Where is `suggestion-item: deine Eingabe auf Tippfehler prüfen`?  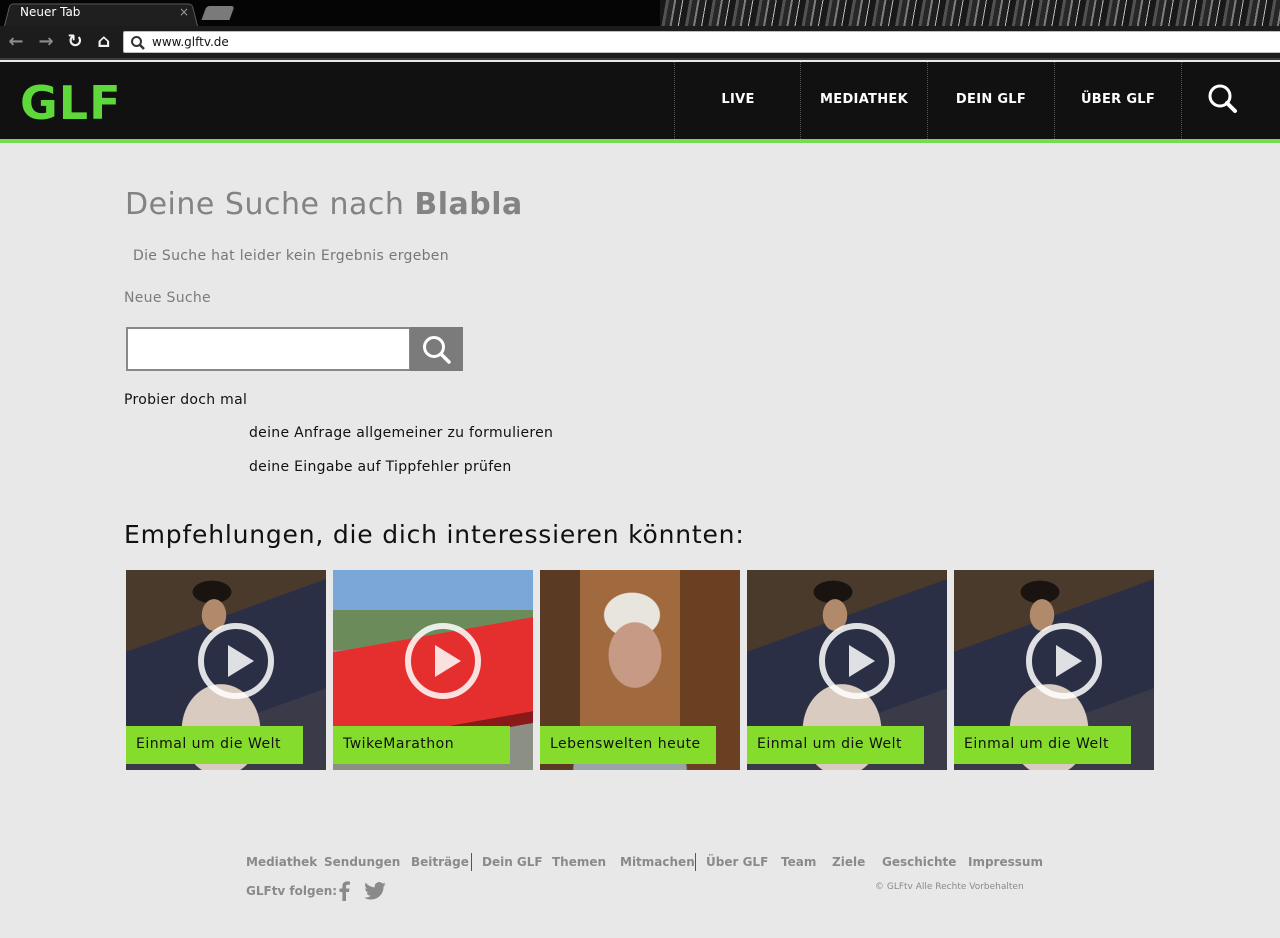 suggestion-item: deine Eingabe auf Tippfehler prüfen is located at coordinates (380, 467).